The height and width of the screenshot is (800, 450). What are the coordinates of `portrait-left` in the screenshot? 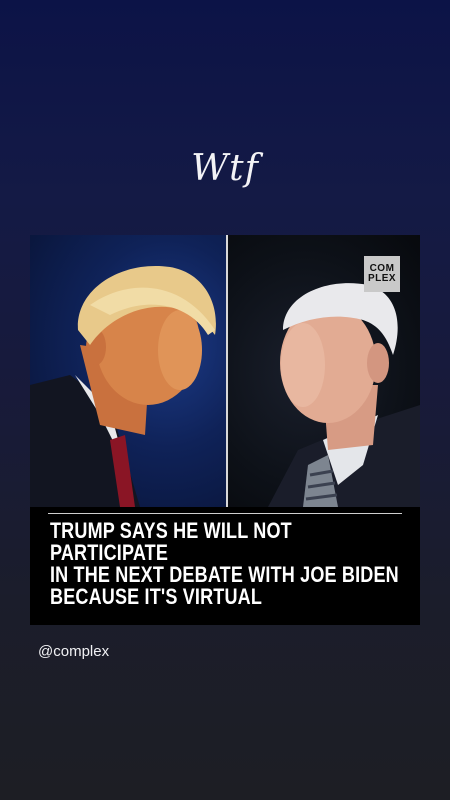 It's located at (123, 386).